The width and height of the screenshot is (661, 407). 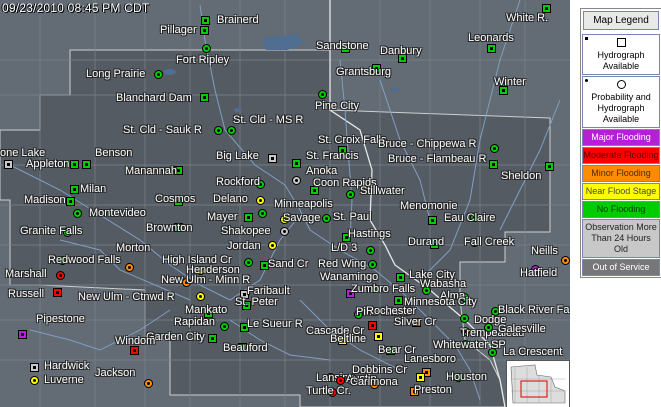 What do you see at coordinates (322, 94) in the screenshot?
I see `gauge-marker-pine-city` at bounding box center [322, 94].